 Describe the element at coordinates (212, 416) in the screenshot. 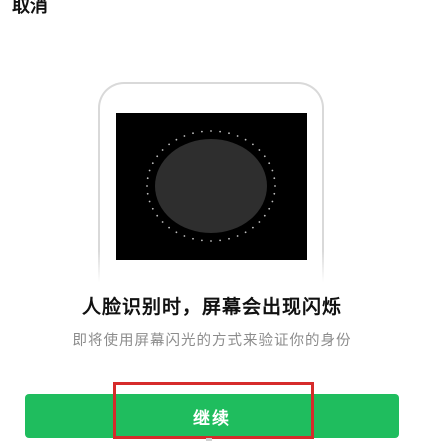

I see `continue-button: 继续` at that location.